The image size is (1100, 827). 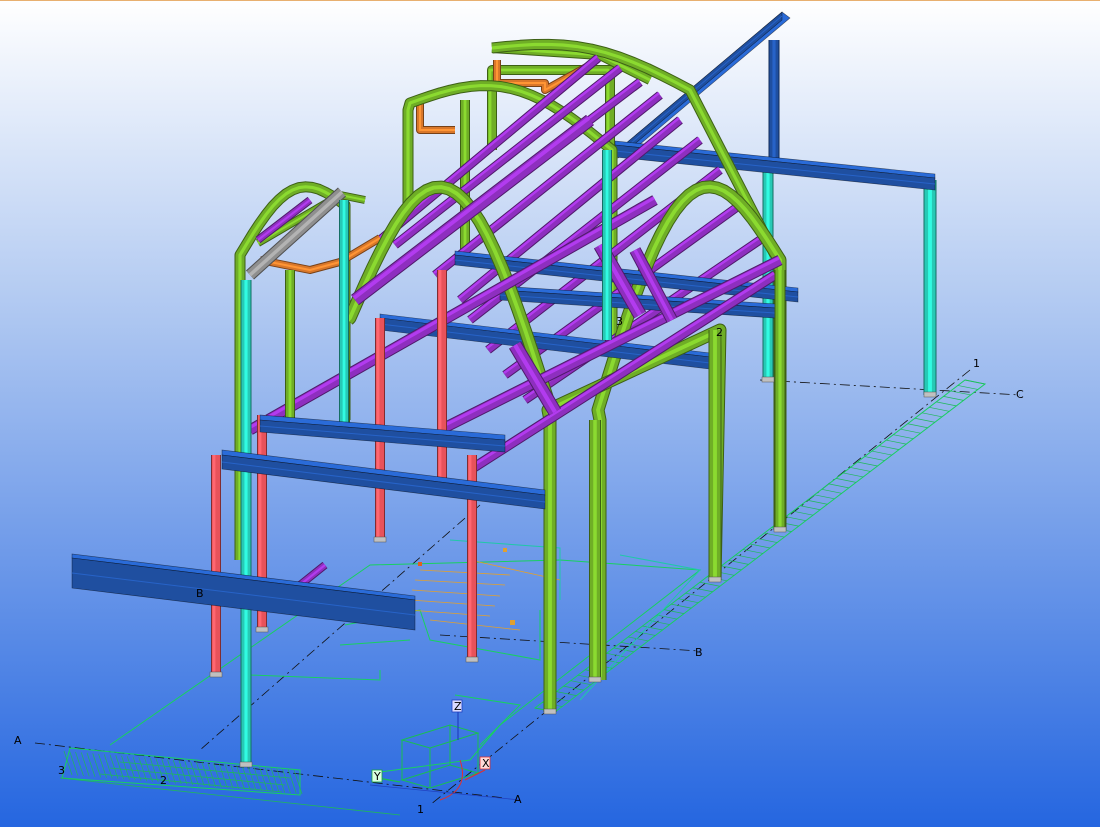 I want to click on grid-label-a-left: A, so click(x=18, y=740).